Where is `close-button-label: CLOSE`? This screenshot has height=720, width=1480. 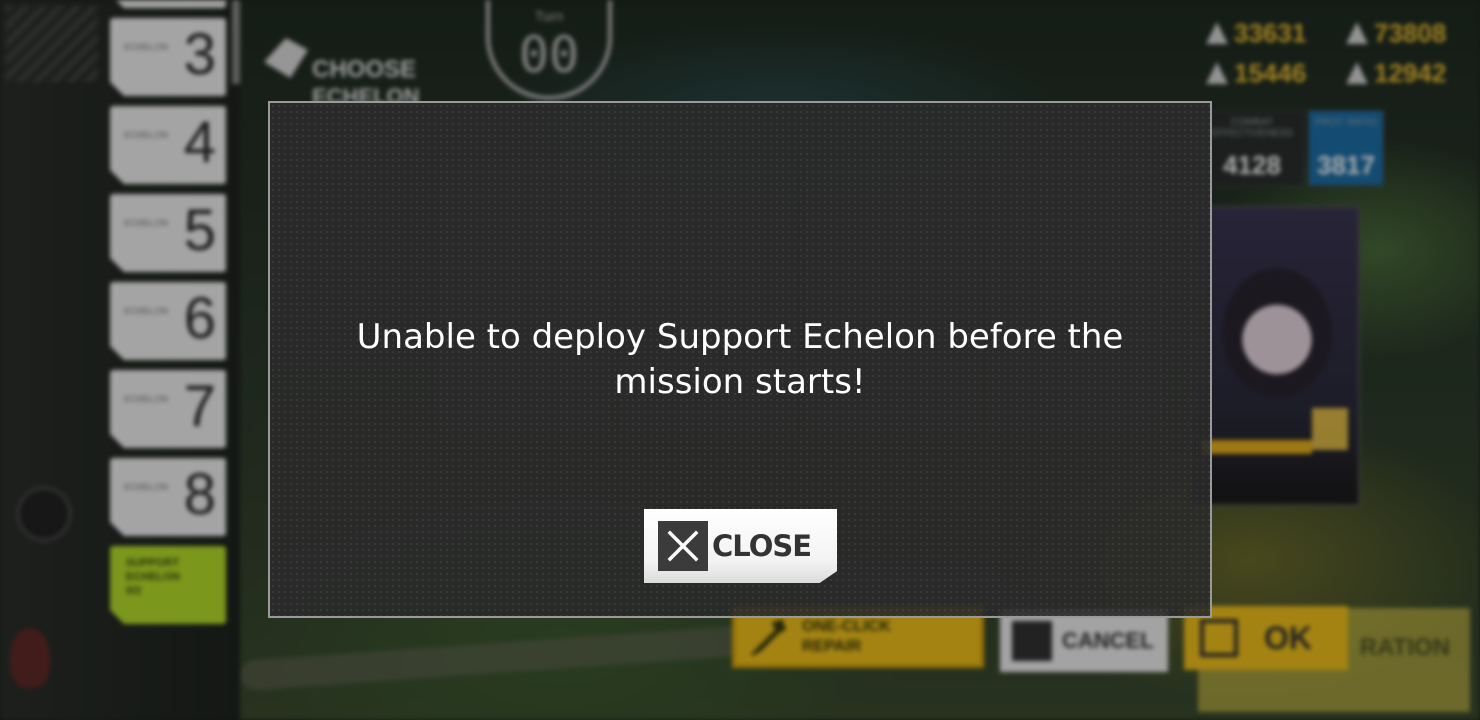
close-button-label: CLOSE is located at coordinates (762, 546).